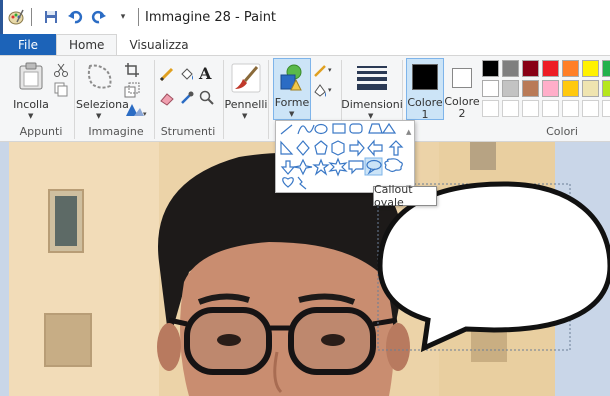 The image size is (610, 396). What do you see at coordinates (61, 89) in the screenshot?
I see `copy-icon` at bounding box center [61, 89].